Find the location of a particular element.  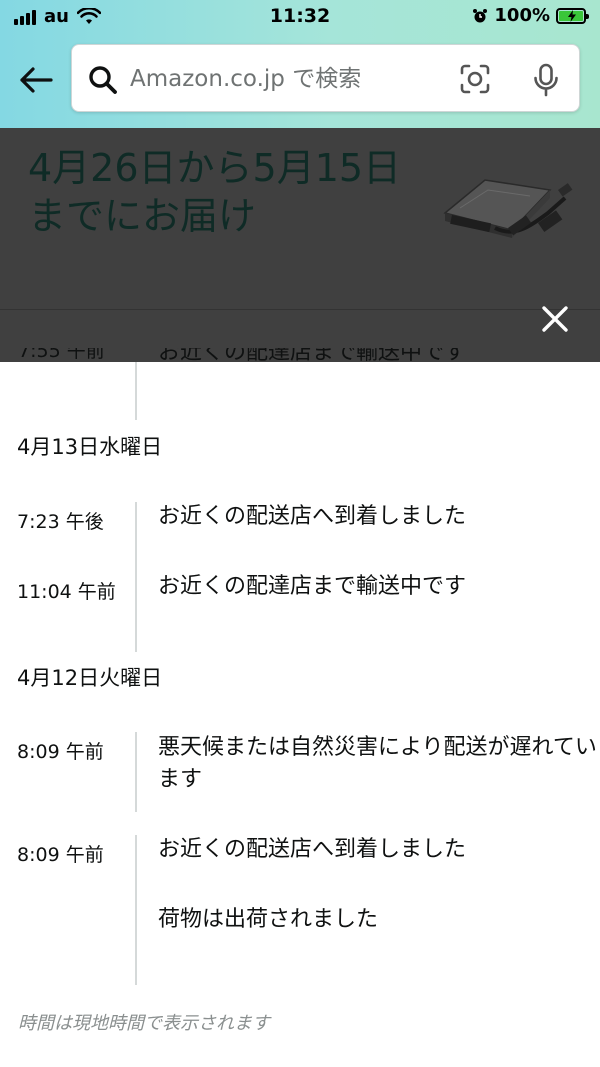

event-time: 7:55 午前 is located at coordinates (61, 355).